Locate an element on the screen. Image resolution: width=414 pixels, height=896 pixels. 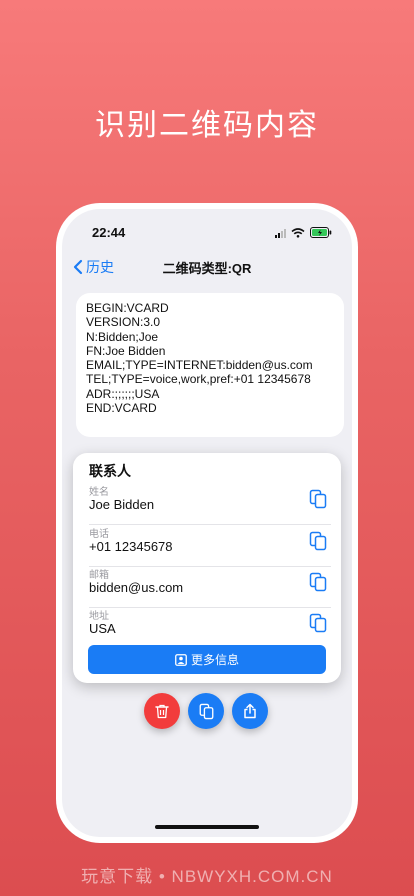
raw-content-line: EMAIL;TYPE=INTERNET:bidden@us.com is located at coordinates (199, 365).